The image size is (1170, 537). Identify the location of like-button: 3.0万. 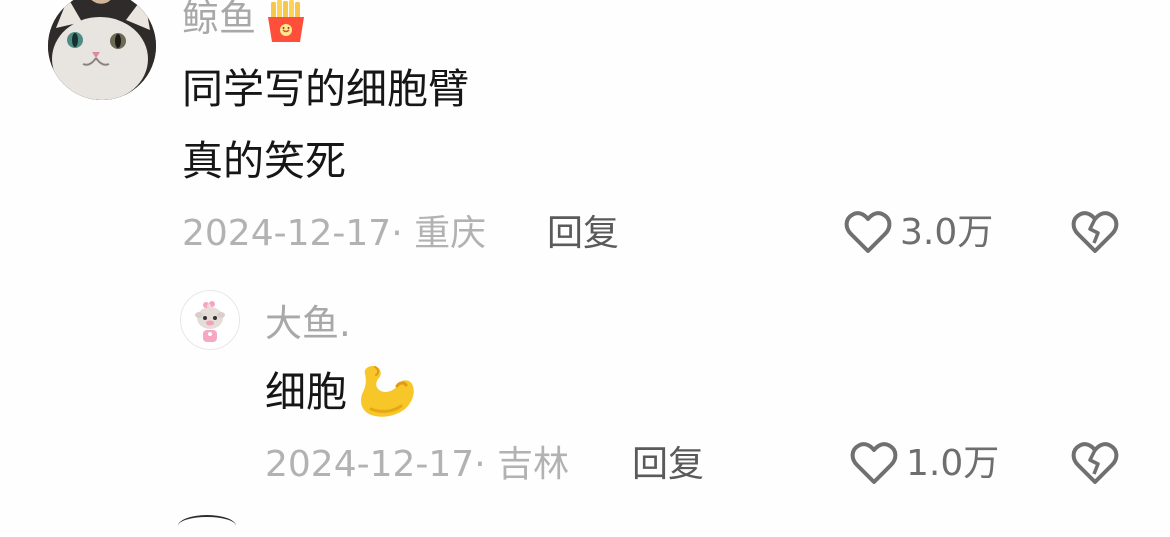
(918, 233).